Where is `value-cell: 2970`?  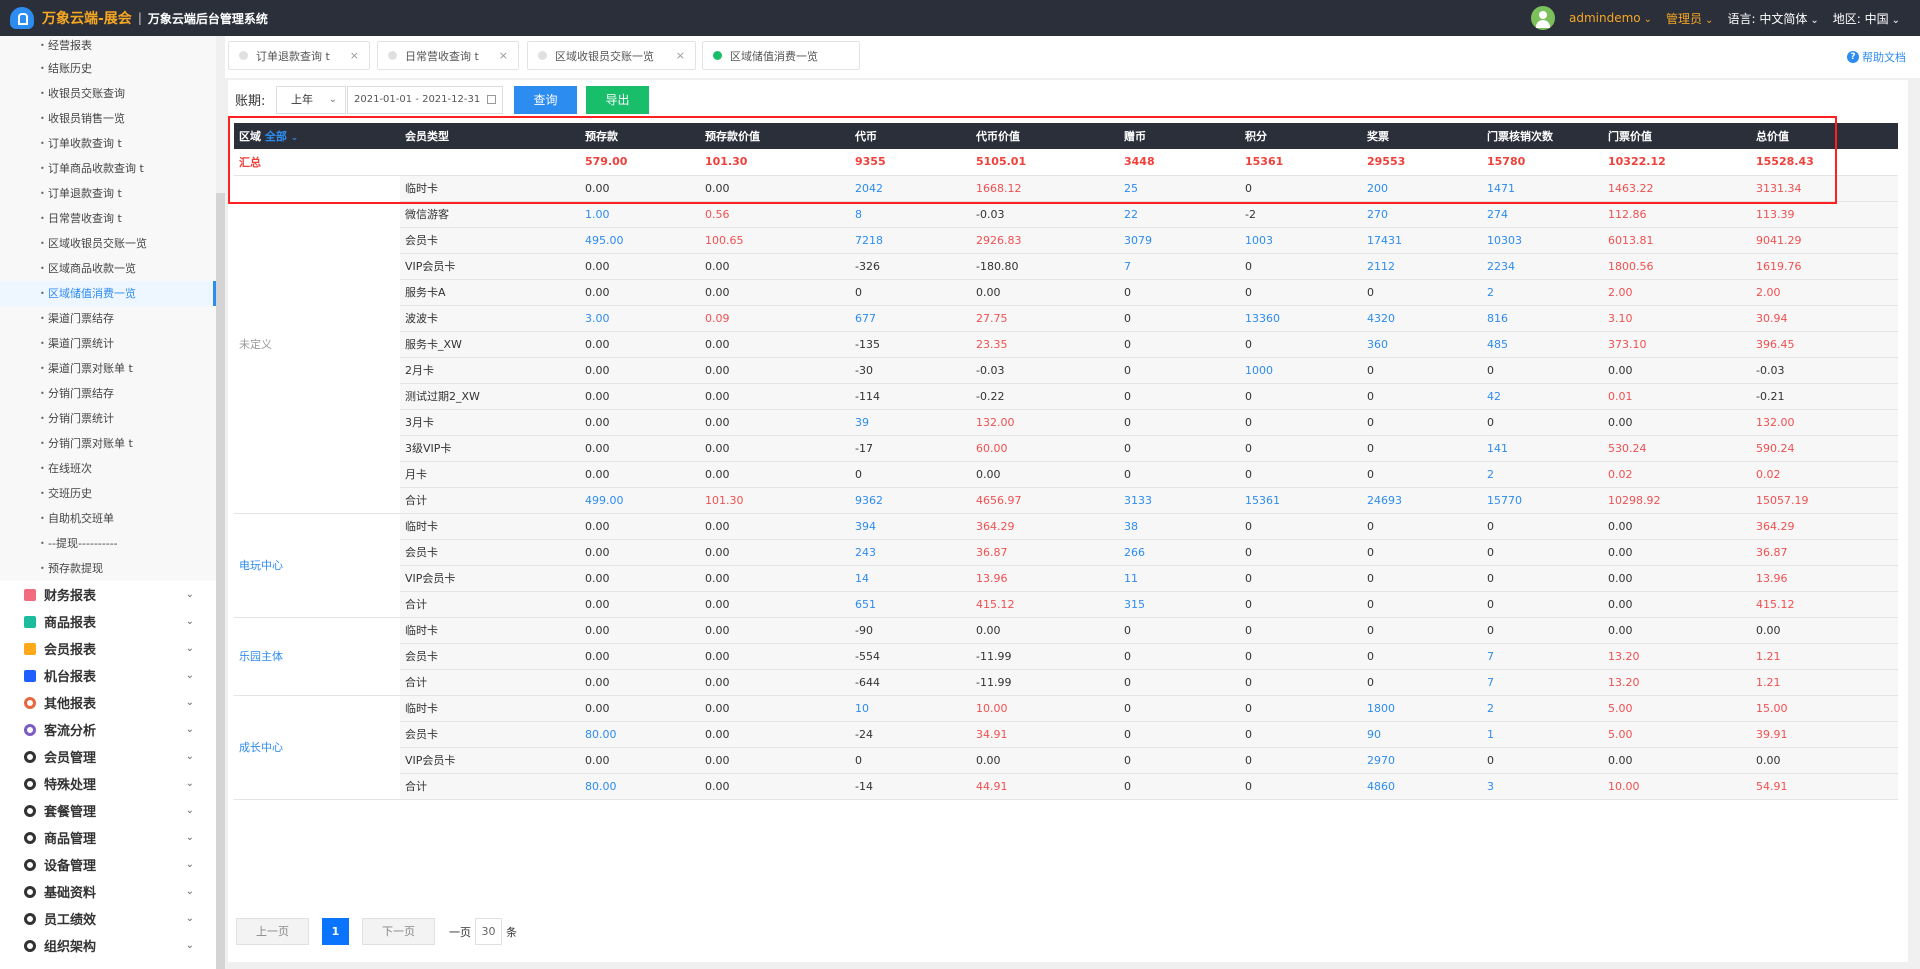
value-cell: 2970 is located at coordinates (1422, 760).